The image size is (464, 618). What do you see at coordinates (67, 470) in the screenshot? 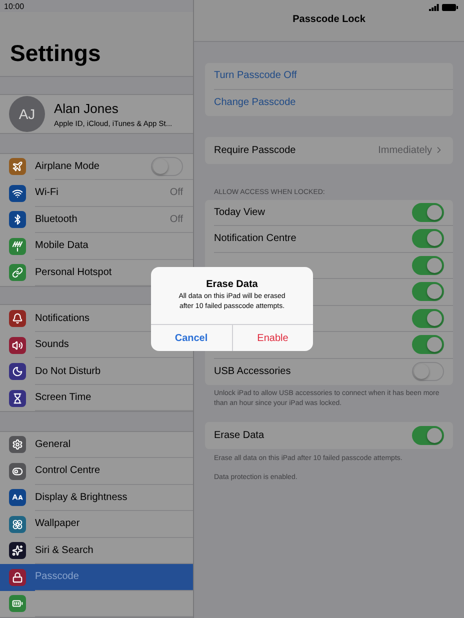
I see `row-label: Control Centre` at bounding box center [67, 470].